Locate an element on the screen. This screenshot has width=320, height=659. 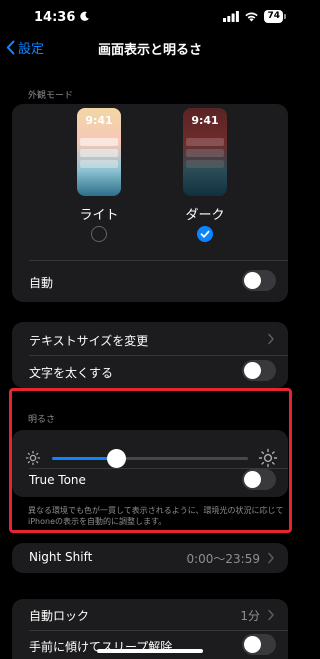
light-mode-preview: 9:41 is located at coordinates (99, 152).